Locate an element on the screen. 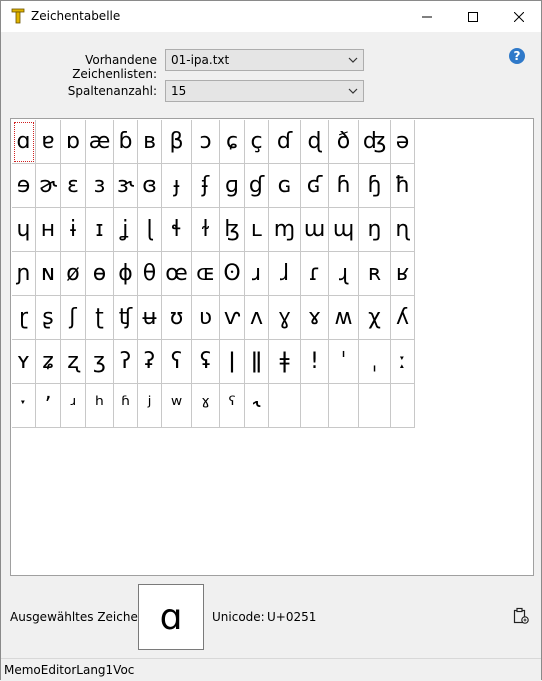  grid-cell: ʏ is located at coordinates (24, 362).